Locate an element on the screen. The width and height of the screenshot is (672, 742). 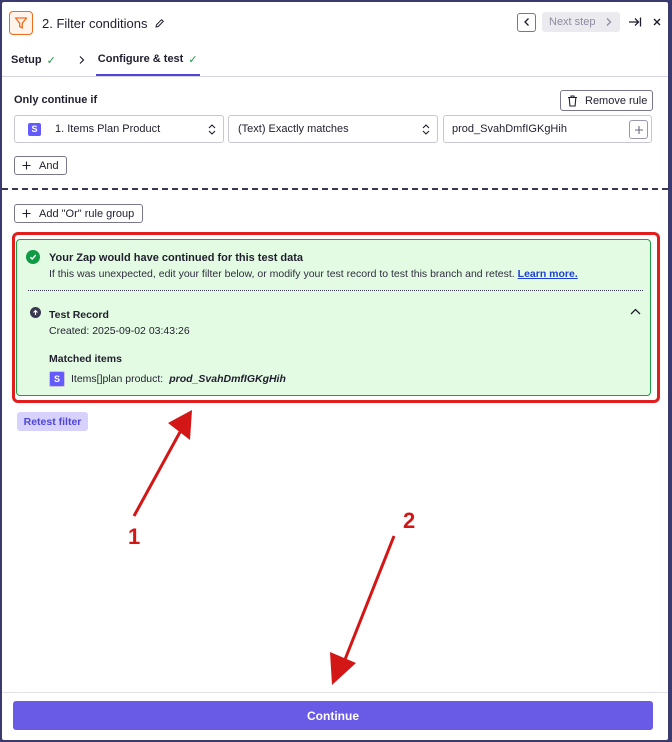
condition-operator-value: (Text) Exactly matches is located at coordinates (293, 129).